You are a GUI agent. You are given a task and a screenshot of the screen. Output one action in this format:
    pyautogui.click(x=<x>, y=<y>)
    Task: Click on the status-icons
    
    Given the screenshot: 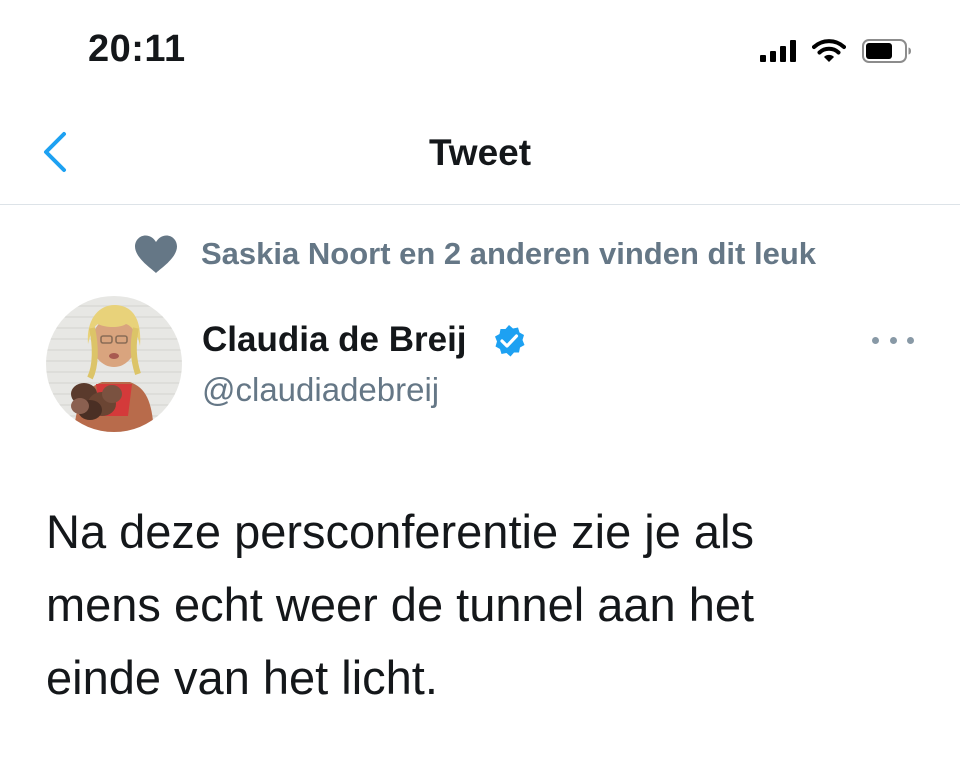 What is the action you would take?
    pyautogui.click(x=836, y=51)
    